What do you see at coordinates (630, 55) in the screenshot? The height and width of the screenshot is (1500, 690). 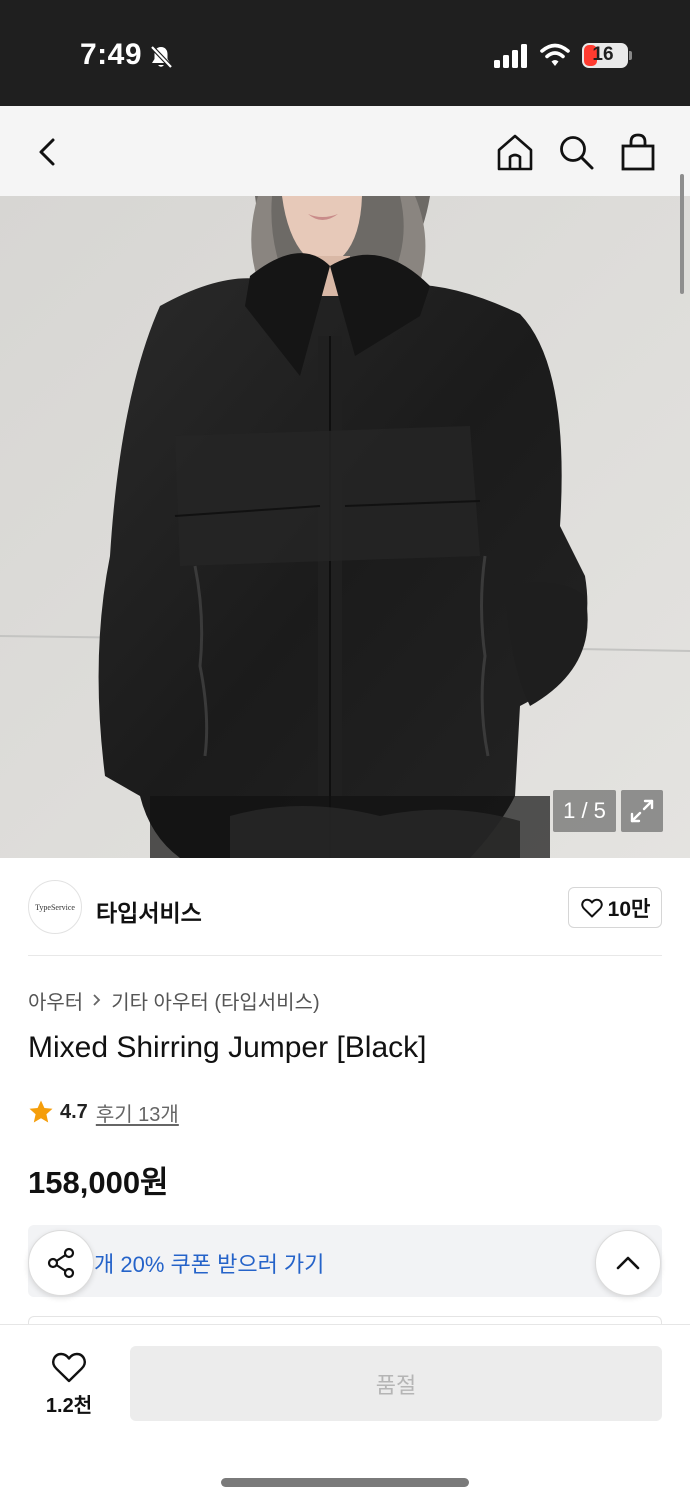 I see `battery-cap` at bounding box center [630, 55].